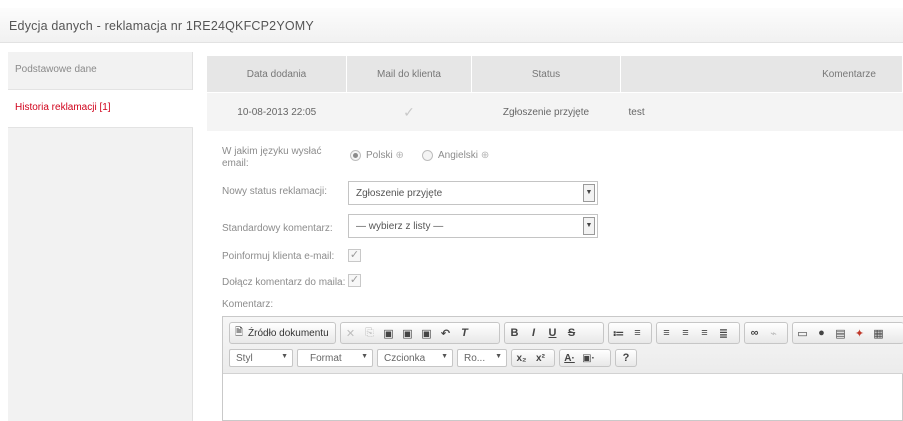 The image size is (903, 421). Describe the element at coordinates (546, 74) in the screenshot. I see `column-header-status: Status` at that location.